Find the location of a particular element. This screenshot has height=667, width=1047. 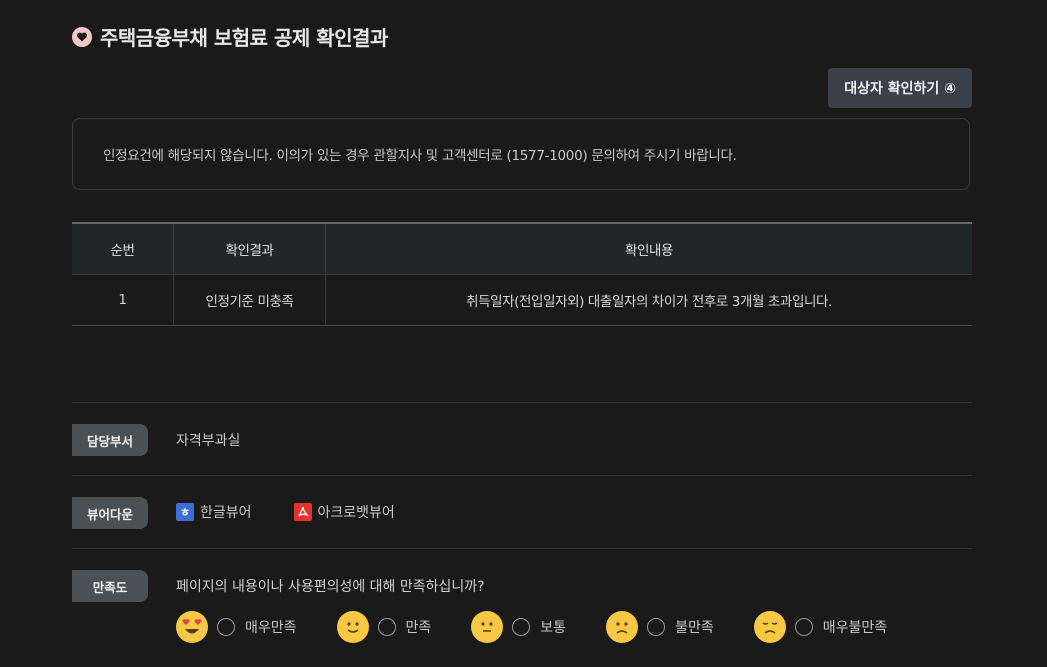

table-header-row: 순번 확인결과 확인내용 is located at coordinates (522, 249).